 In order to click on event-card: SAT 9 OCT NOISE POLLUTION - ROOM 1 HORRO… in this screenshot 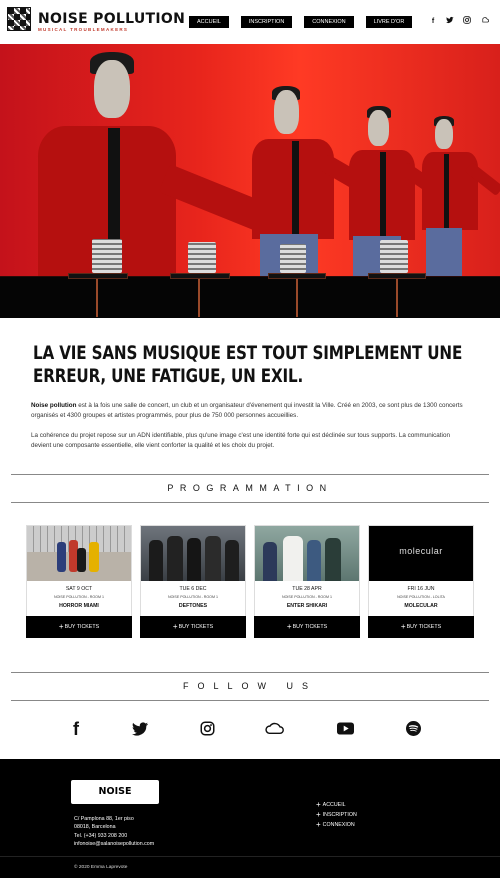, I will do `click(79, 581)`.